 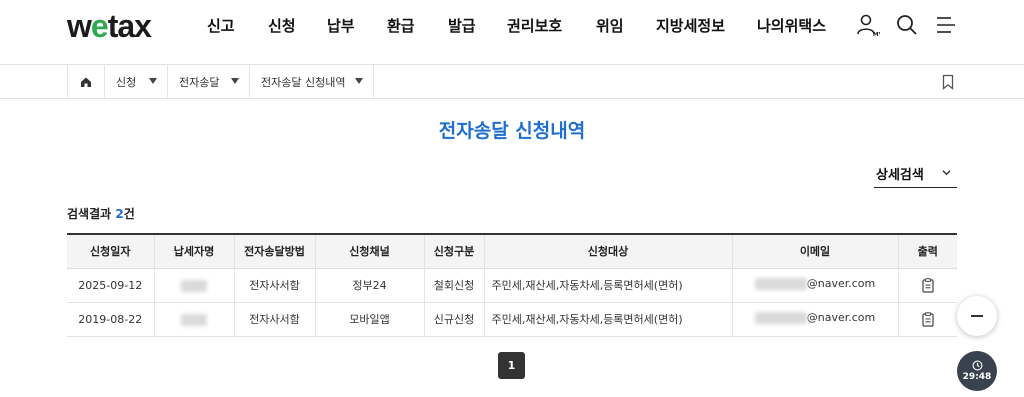 I want to click on nav-rights: 권리보호, so click(x=534, y=25).